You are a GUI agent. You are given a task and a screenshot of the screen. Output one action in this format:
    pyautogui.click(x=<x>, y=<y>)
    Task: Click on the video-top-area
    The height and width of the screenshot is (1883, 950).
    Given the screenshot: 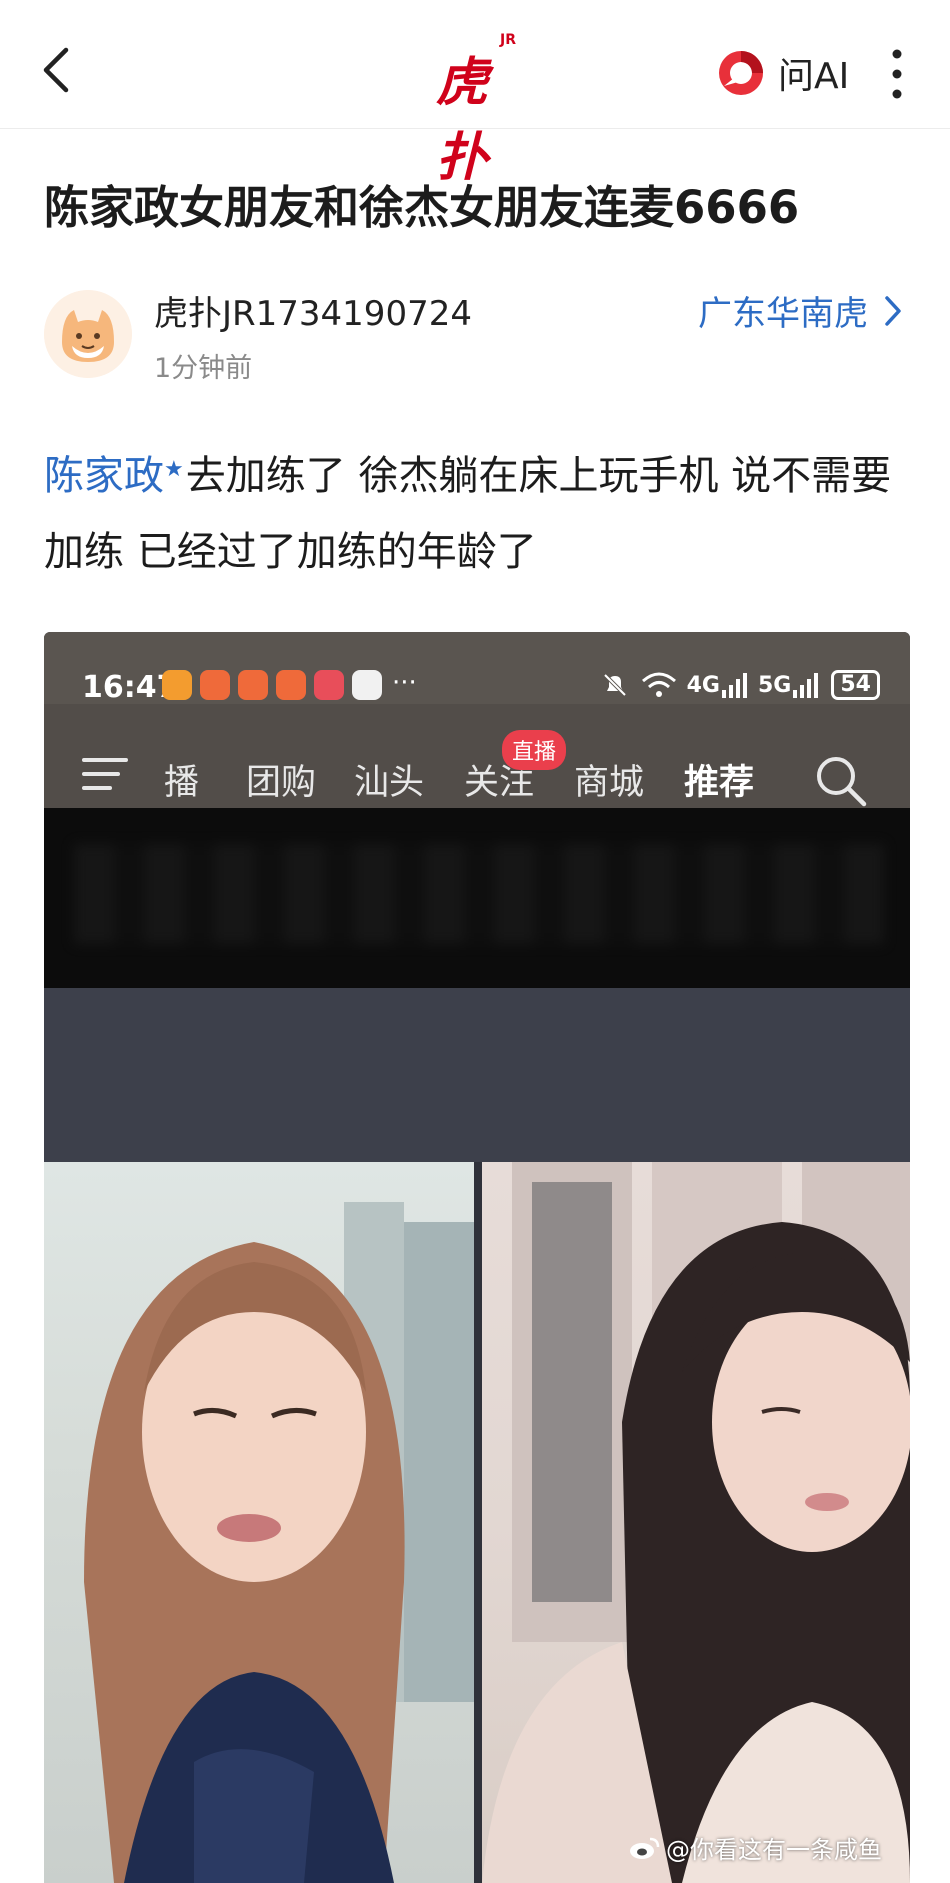 What is the action you would take?
    pyautogui.click(x=477, y=1082)
    